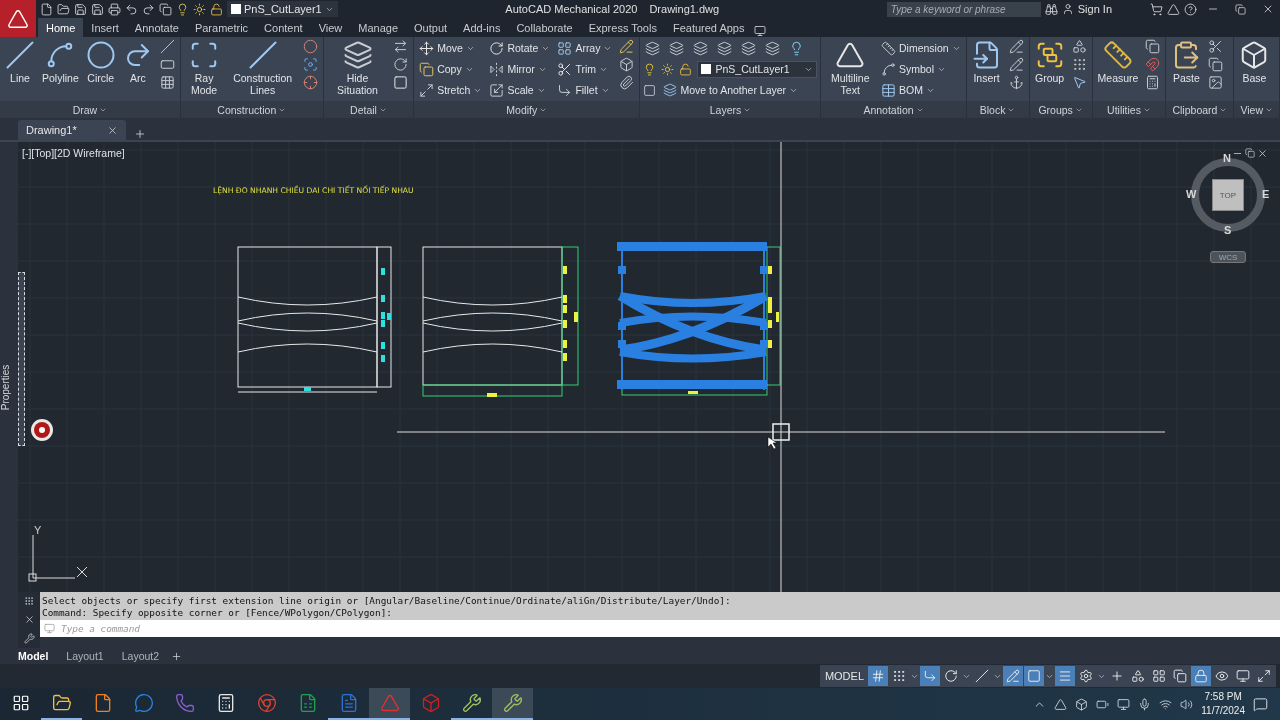 The width and height of the screenshot is (1280, 720). What do you see at coordinates (357, 68) in the screenshot?
I see `ribbon-tool-button: Hide Situation` at bounding box center [357, 68].